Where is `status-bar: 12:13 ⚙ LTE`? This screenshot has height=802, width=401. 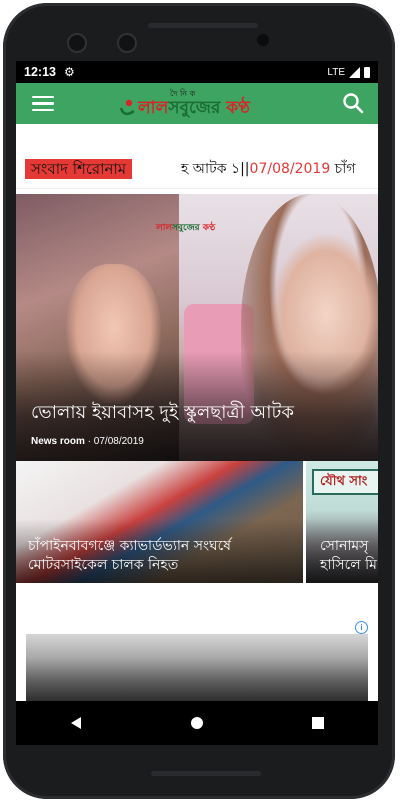 status-bar: 12:13 ⚙ LTE is located at coordinates (197, 72).